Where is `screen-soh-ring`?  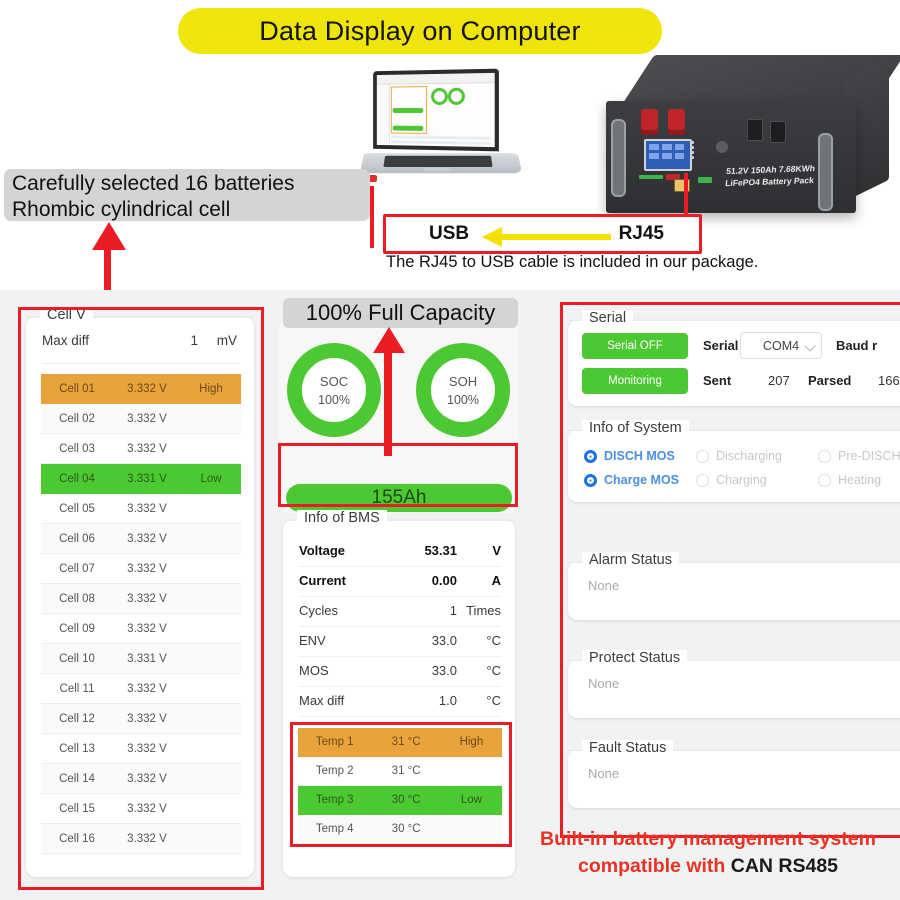
screen-soh-ring is located at coordinates (456, 96).